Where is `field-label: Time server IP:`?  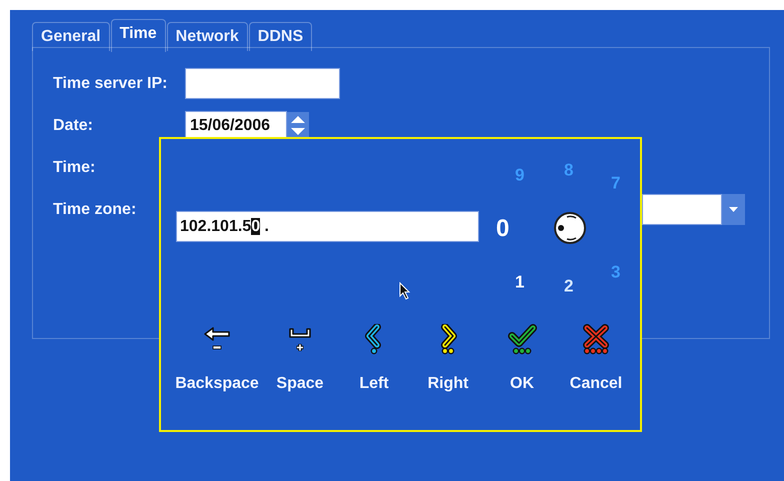
field-label: Time server IP: is located at coordinates (110, 84).